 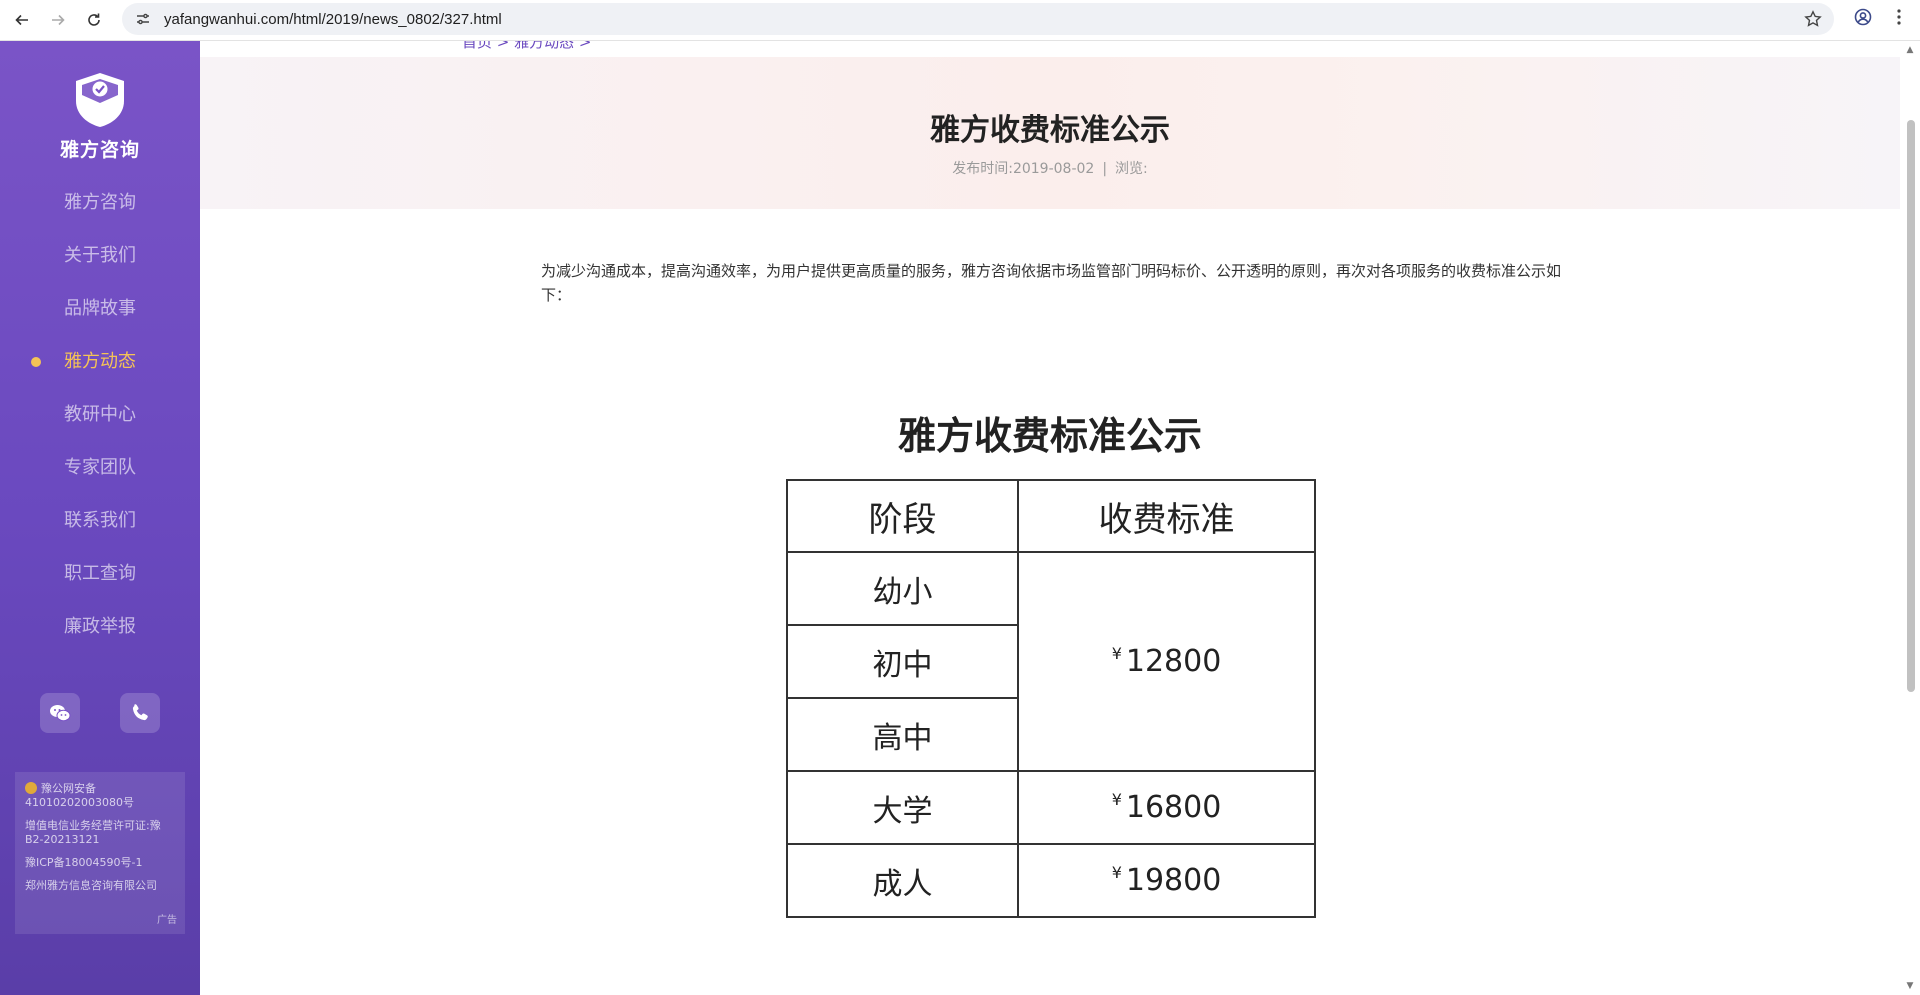 I want to click on active-dot-icon, so click(x=36, y=362).